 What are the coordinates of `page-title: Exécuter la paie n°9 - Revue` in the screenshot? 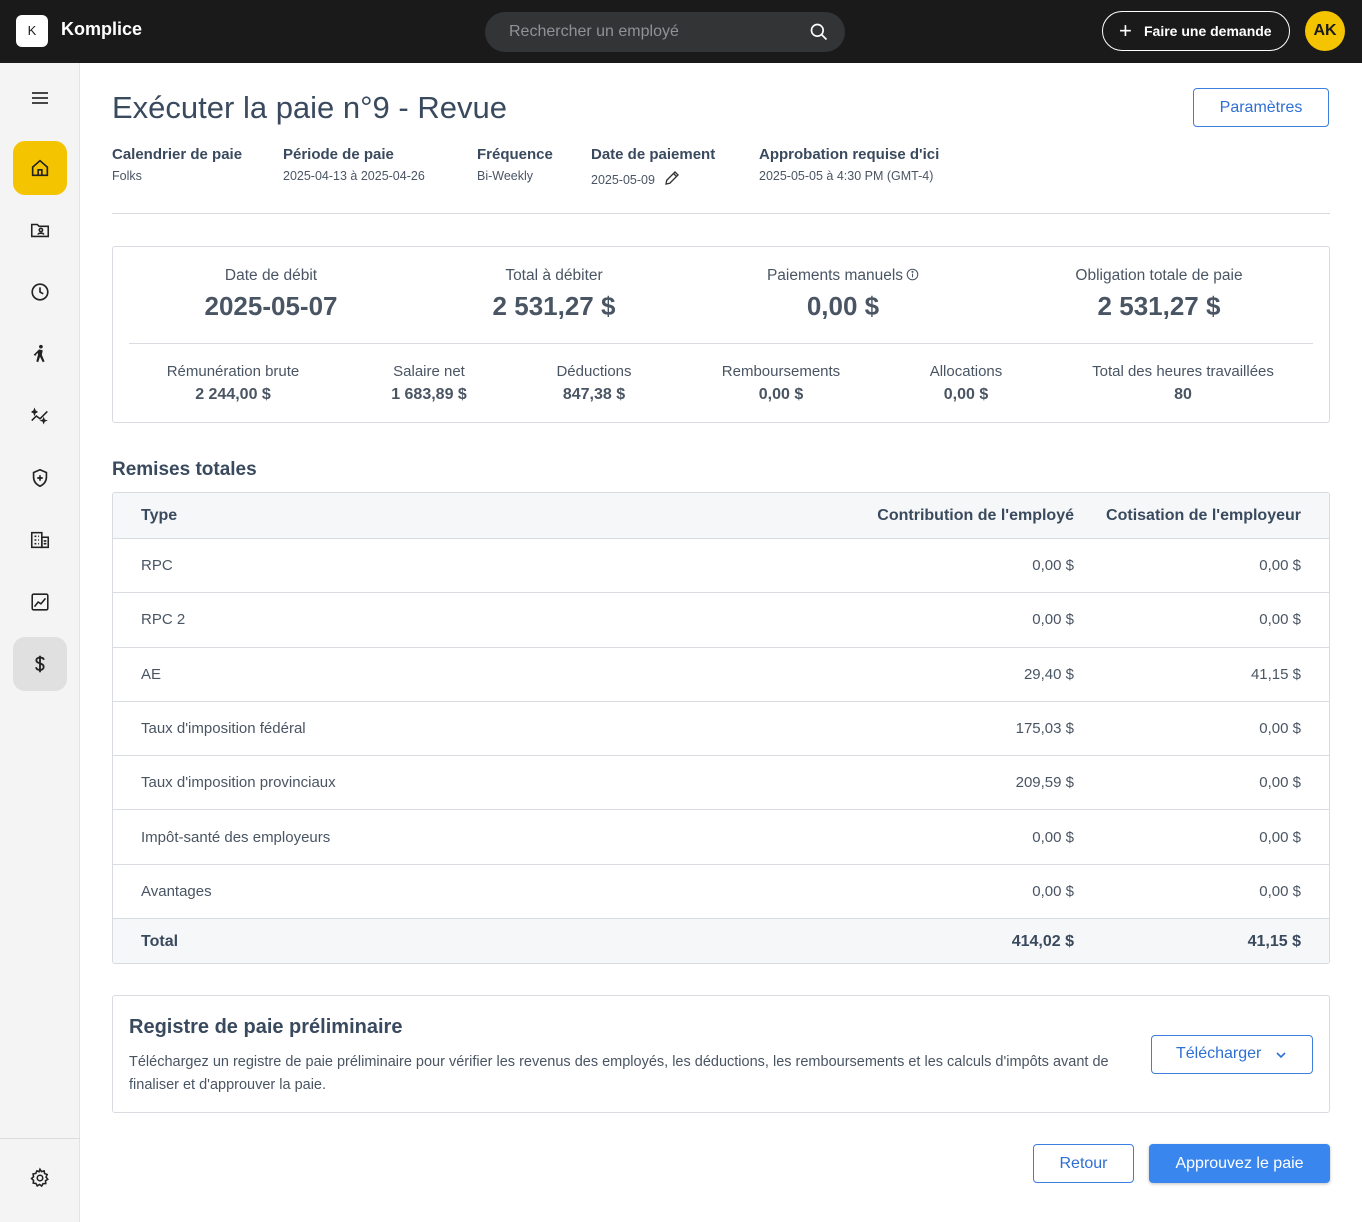 It's located at (309, 107).